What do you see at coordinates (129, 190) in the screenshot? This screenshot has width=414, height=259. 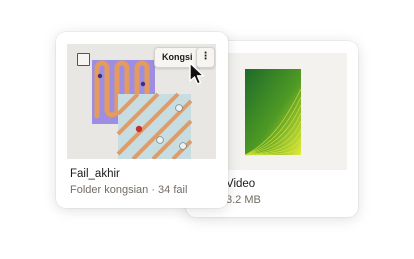 I see `file-meta: Folder kongsian · 34 fail` at bounding box center [129, 190].